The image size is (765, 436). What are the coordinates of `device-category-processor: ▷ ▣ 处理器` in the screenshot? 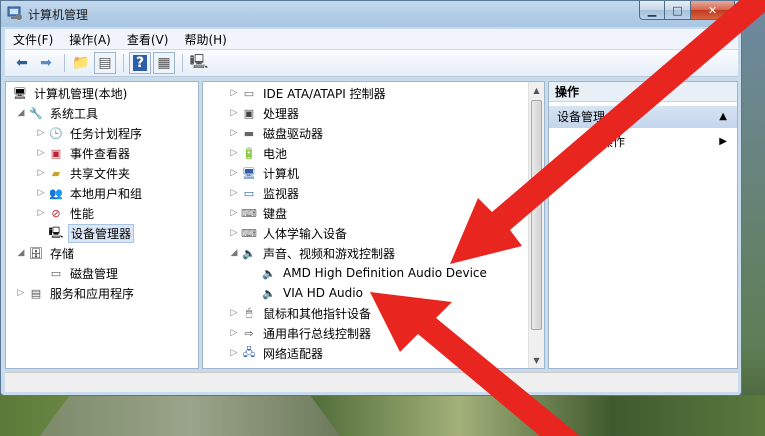 It's located at (265, 113).